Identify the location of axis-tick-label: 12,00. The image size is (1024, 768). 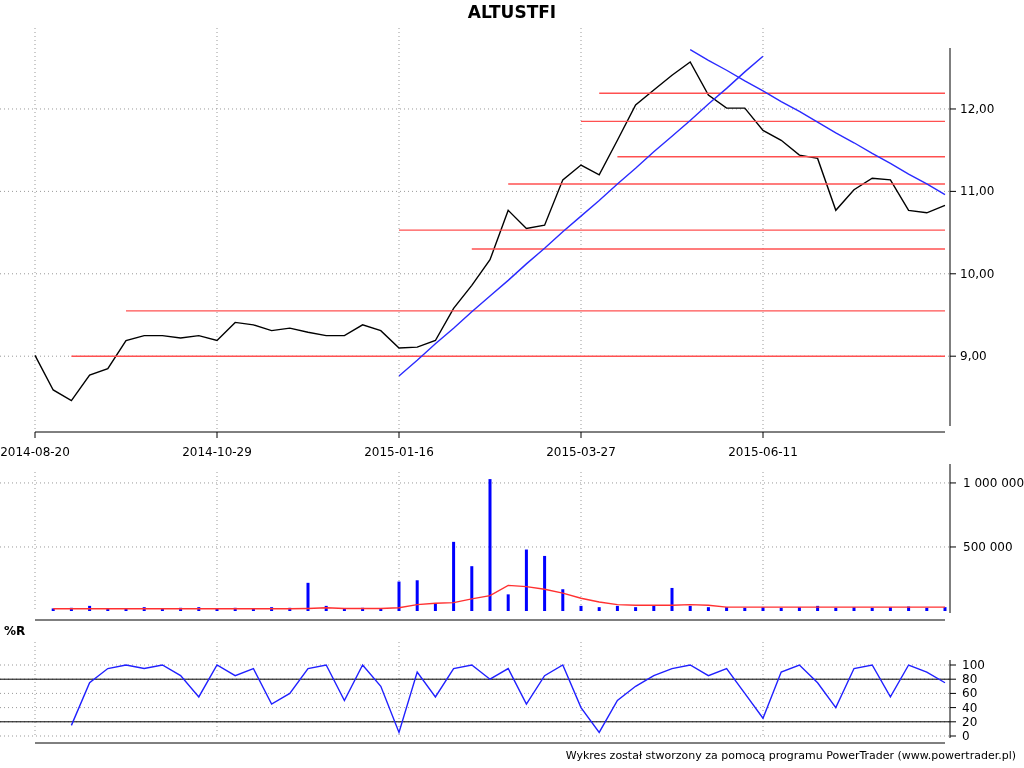
(977, 109).